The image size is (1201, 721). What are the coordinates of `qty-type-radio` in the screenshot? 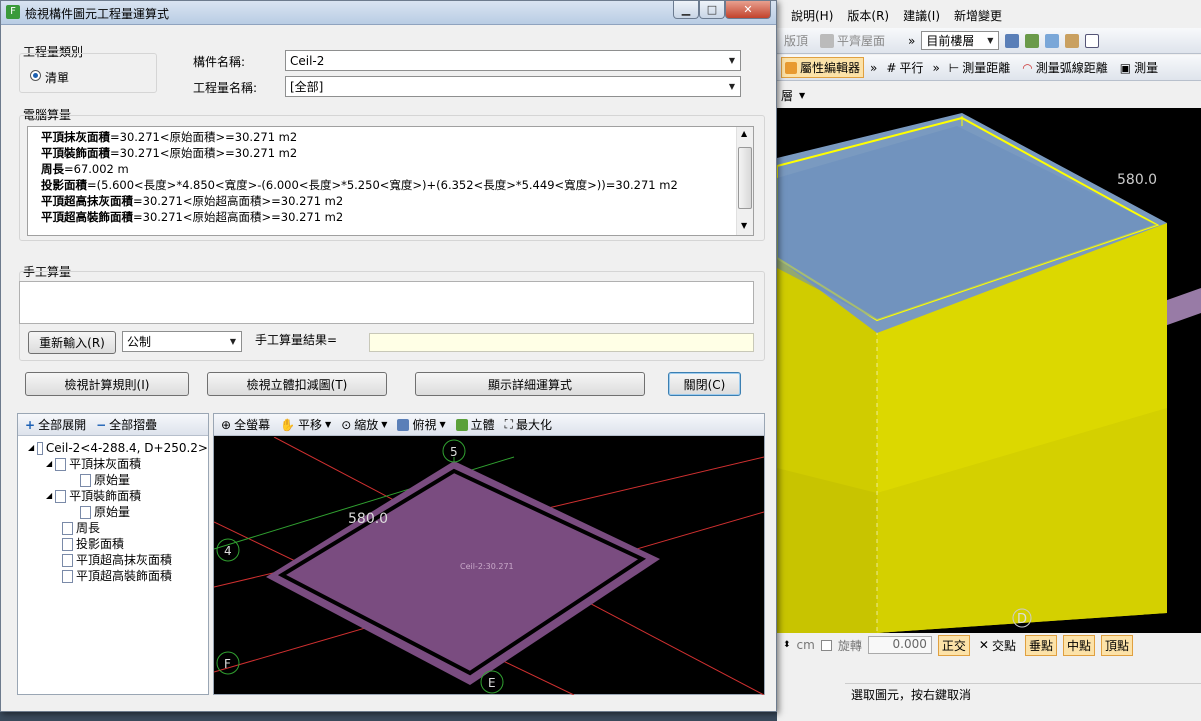 It's located at (35, 75).